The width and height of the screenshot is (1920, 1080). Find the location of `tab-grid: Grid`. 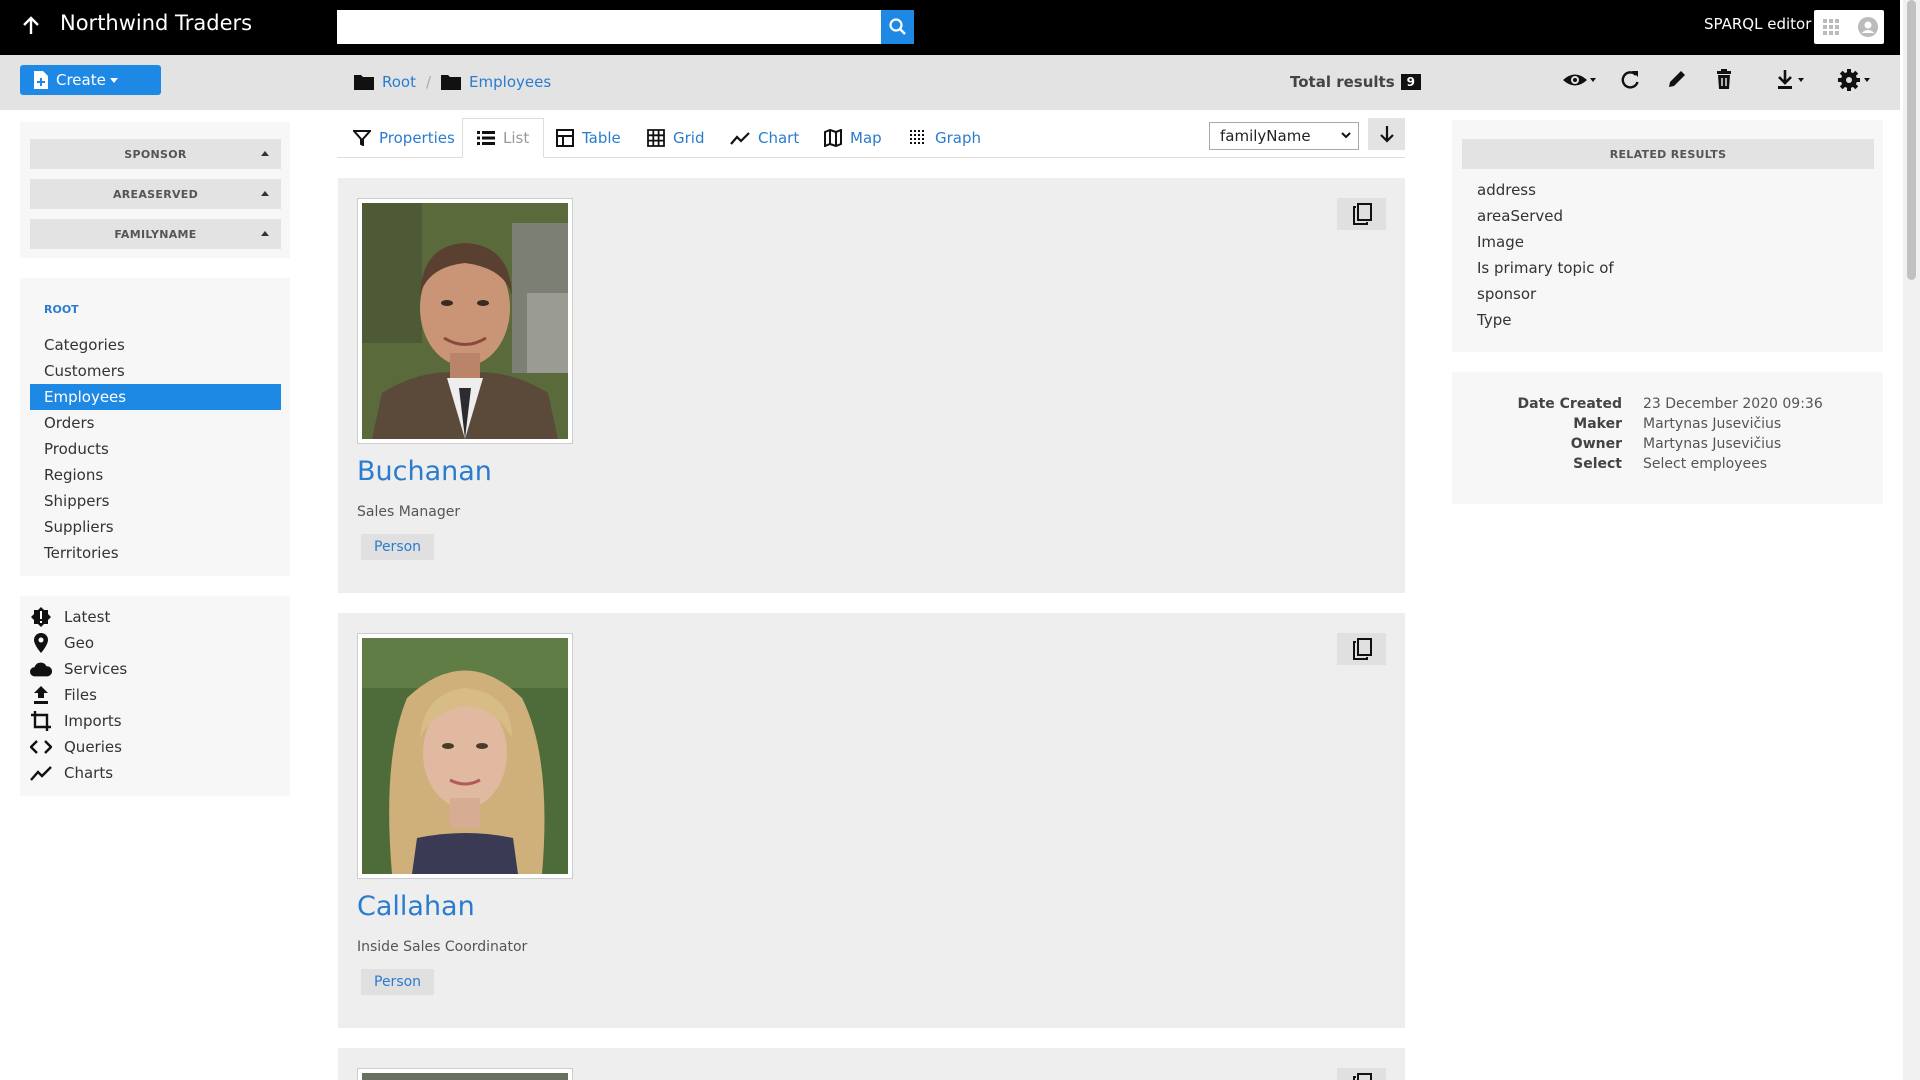

tab-grid: Grid is located at coordinates (675, 138).